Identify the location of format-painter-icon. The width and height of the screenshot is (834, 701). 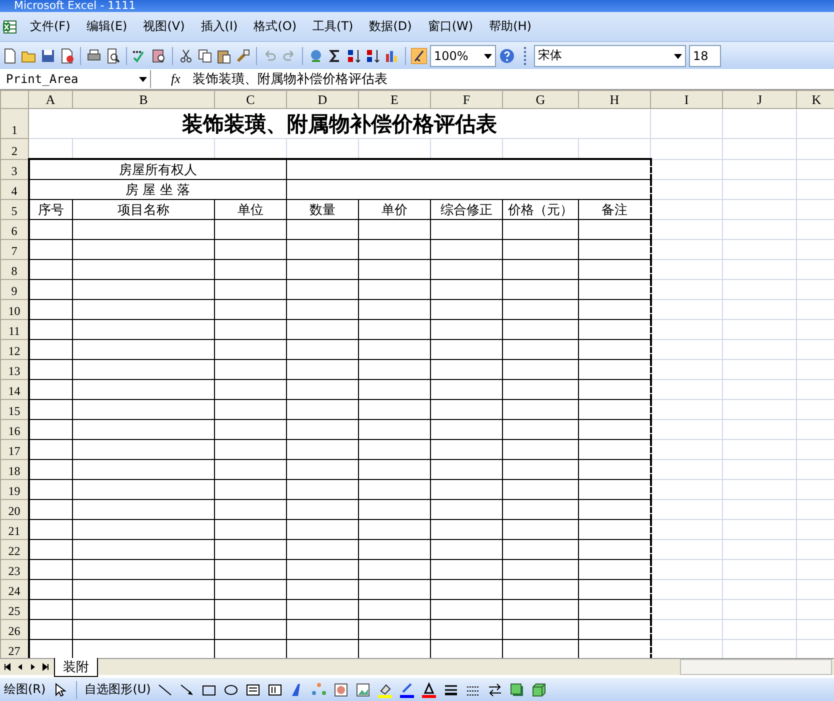
(243, 56).